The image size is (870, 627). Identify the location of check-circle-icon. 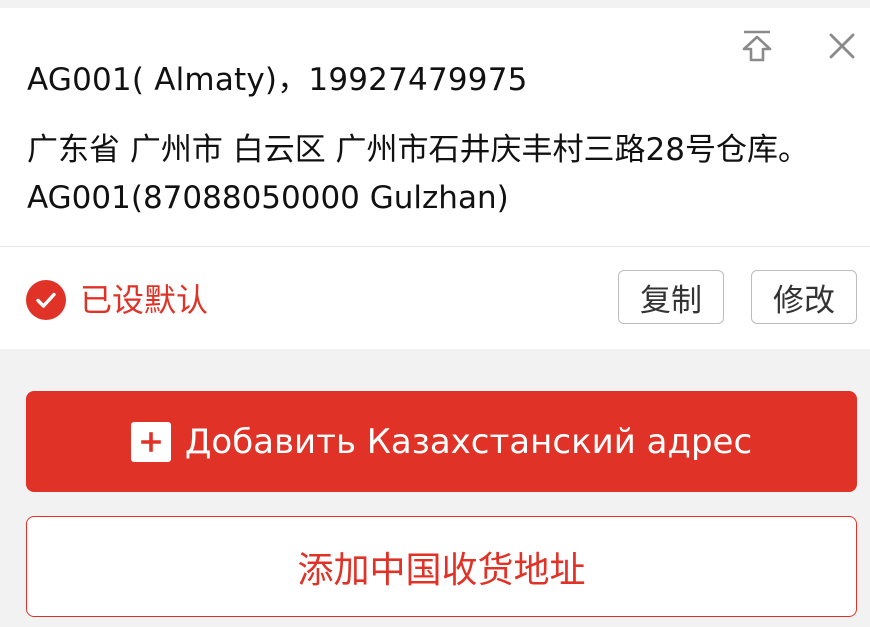
(46, 300).